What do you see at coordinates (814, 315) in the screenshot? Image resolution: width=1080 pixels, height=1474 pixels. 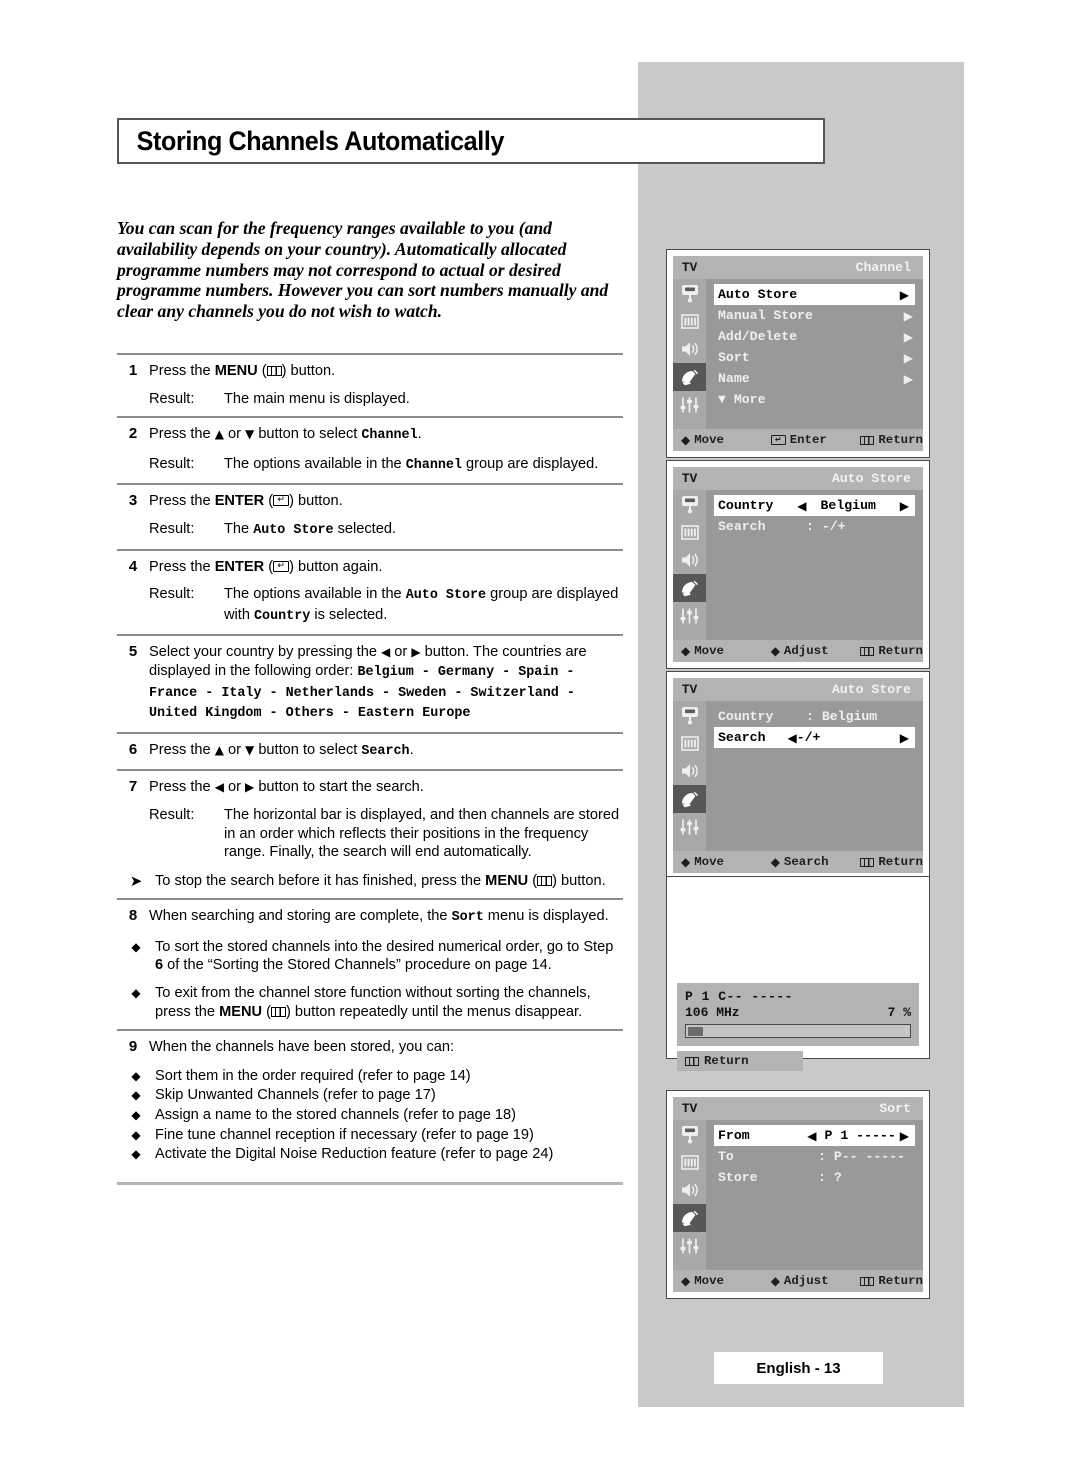 I see `osd-row-manual-store: Manual Store ▶` at bounding box center [814, 315].